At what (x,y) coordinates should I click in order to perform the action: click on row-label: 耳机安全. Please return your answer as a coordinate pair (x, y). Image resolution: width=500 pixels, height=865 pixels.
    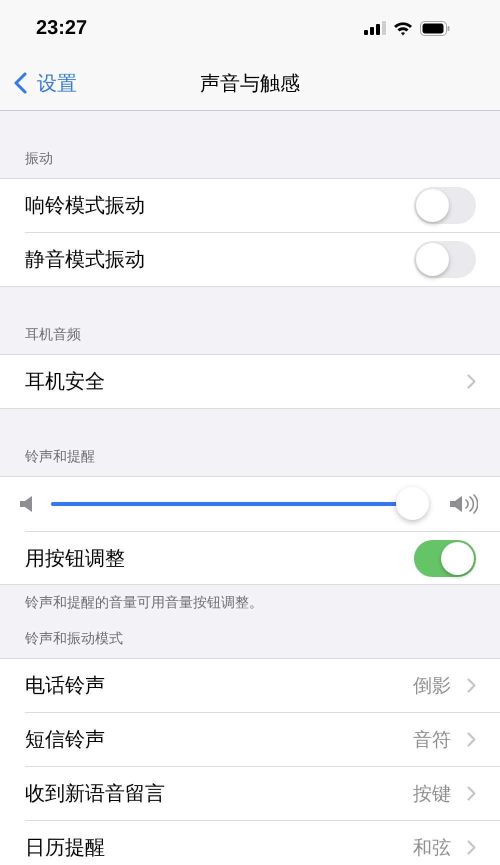
    Looking at the image, I should click on (65, 381).